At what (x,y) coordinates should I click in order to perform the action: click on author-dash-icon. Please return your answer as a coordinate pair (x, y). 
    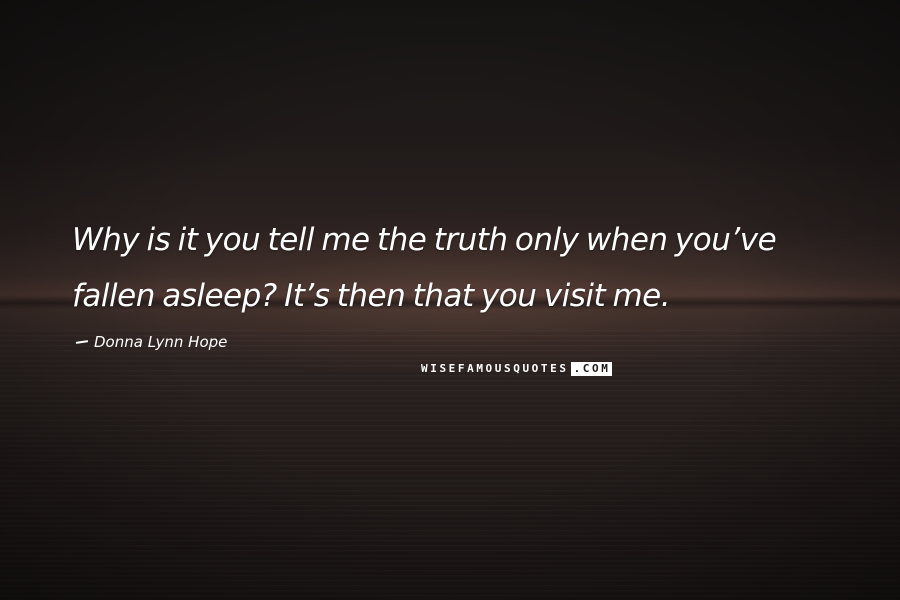
    Looking at the image, I should click on (82, 342).